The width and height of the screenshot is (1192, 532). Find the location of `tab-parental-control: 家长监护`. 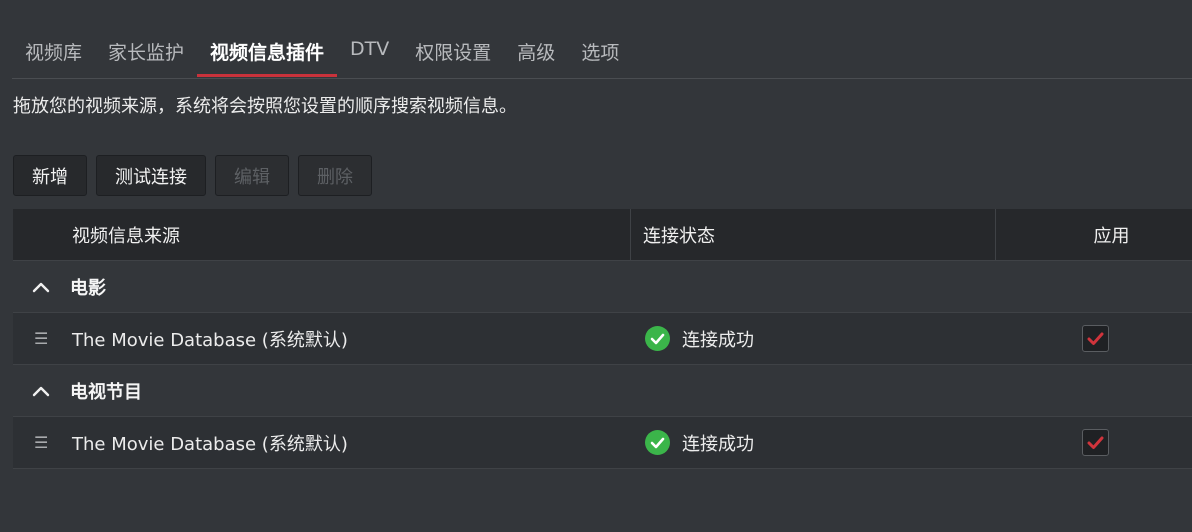

tab-parental-control: 家长监护 is located at coordinates (146, 50).